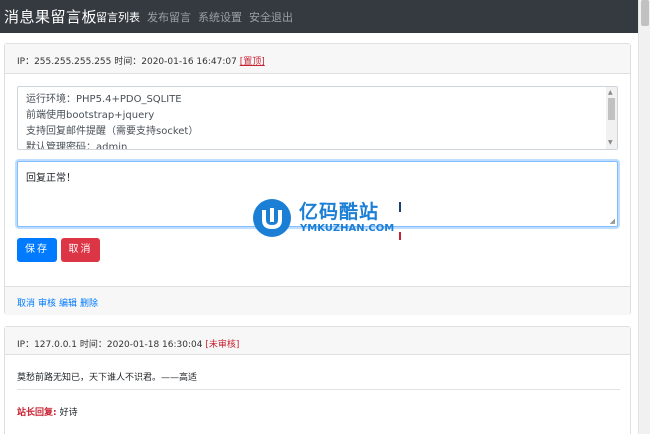 This screenshot has width=650, height=434. What do you see at coordinates (26, 304) in the screenshot?
I see `cancel-link: 取消` at bounding box center [26, 304].